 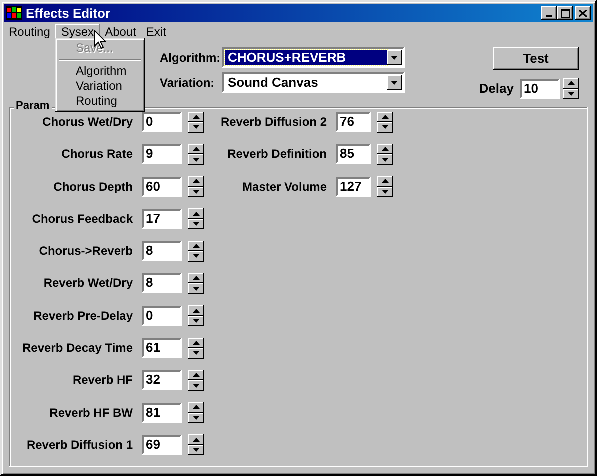 What do you see at coordinates (353, 154) in the screenshot?
I see `input-field: 85` at bounding box center [353, 154].